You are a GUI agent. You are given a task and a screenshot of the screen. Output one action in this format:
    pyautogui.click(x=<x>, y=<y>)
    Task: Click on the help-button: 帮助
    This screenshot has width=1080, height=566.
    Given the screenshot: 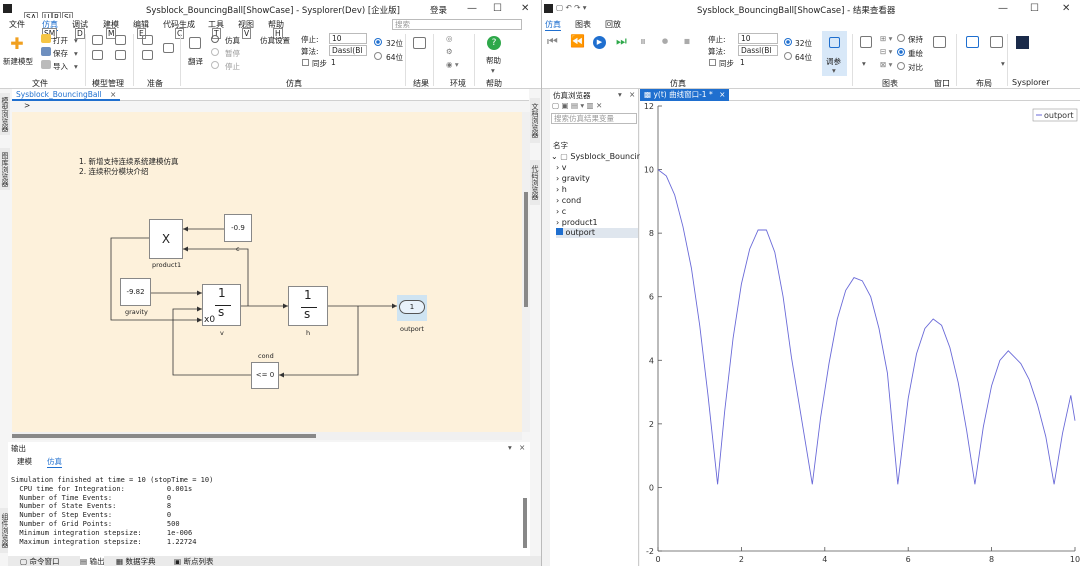 What is the action you would take?
    pyautogui.click(x=493, y=60)
    